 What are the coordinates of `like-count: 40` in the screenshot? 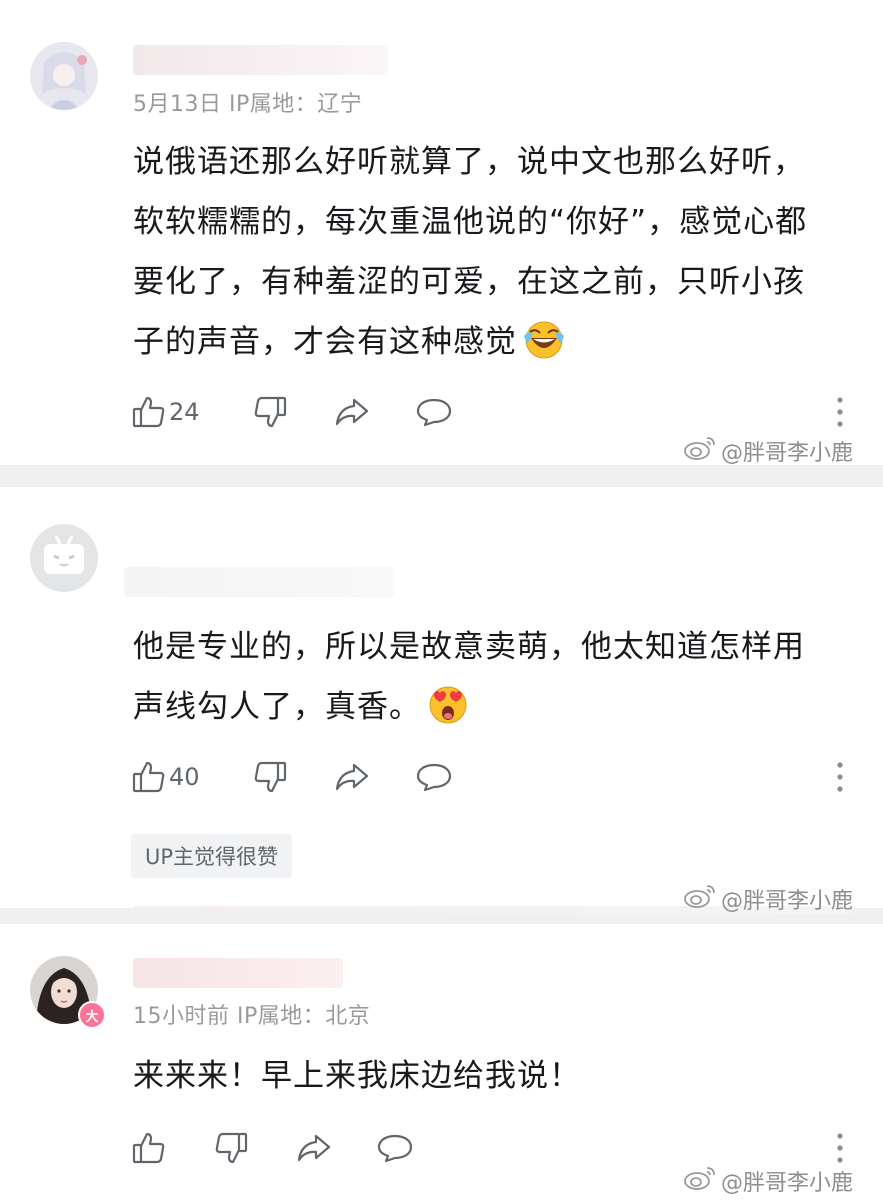 It's located at (184, 777).